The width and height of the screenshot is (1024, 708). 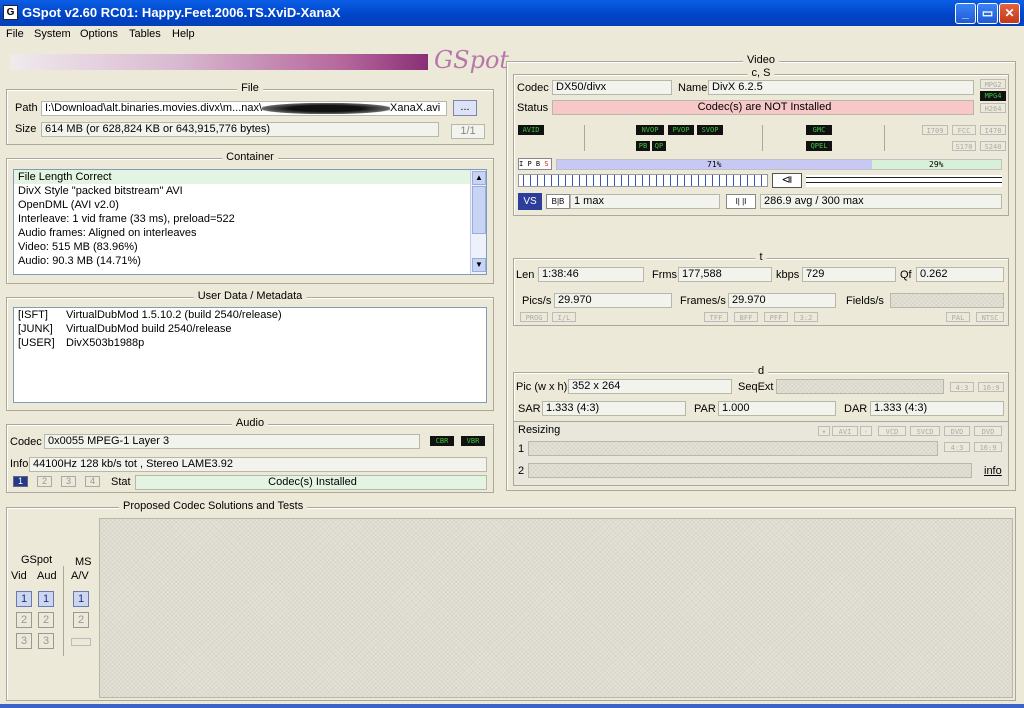 I want to click on audio-stat-label: Stat, so click(x=121, y=482).